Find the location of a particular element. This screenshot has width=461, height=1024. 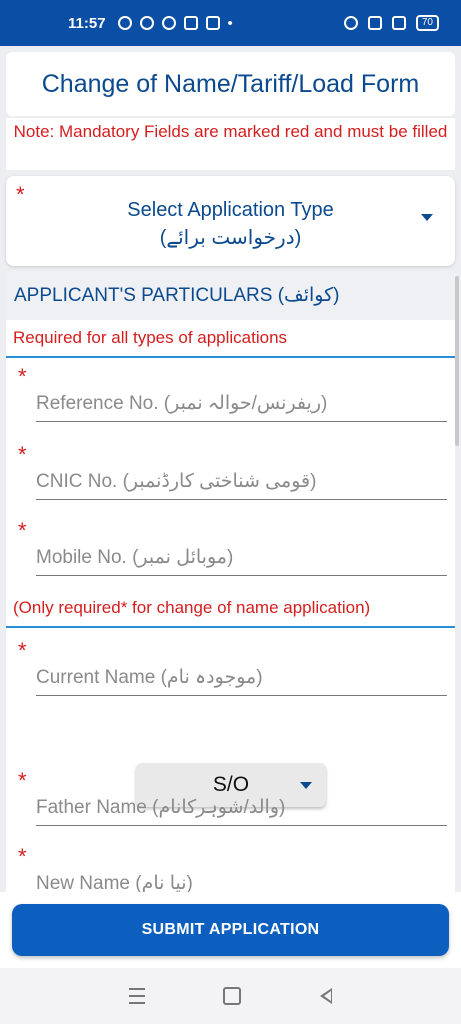

submit-area: SUBMIT APPLICATION is located at coordinates (230, 930).